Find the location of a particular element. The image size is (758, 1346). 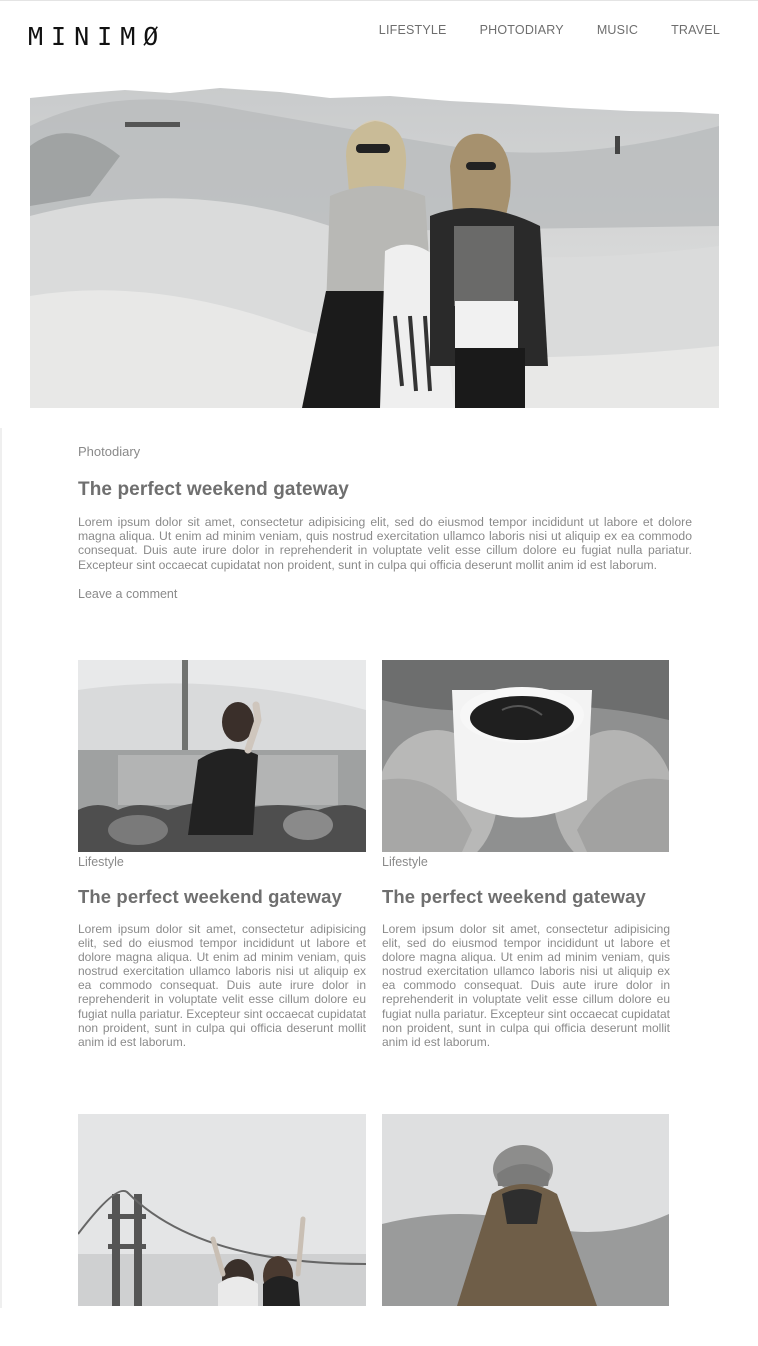

nav-item-travel: TRAVEL is located at coordinates (695, 30).